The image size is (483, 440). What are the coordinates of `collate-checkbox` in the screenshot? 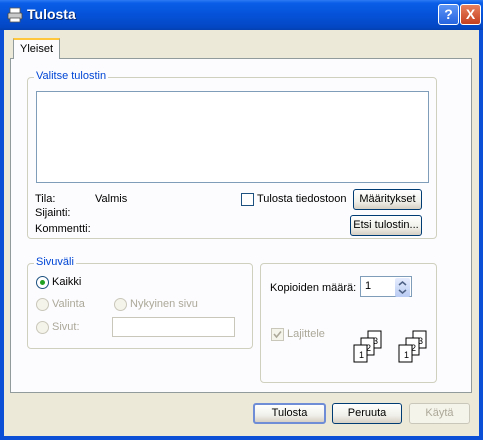 It's located at (277, 334).